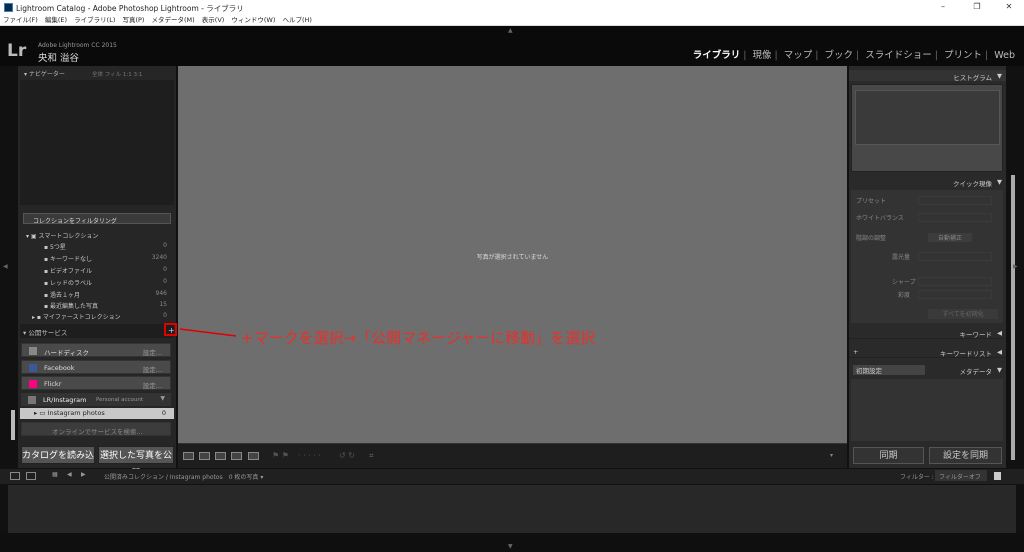 Image resolution: width=1024 pixels, height=552 pixels. I want to click on module-print: プリント, so click(963, 55).